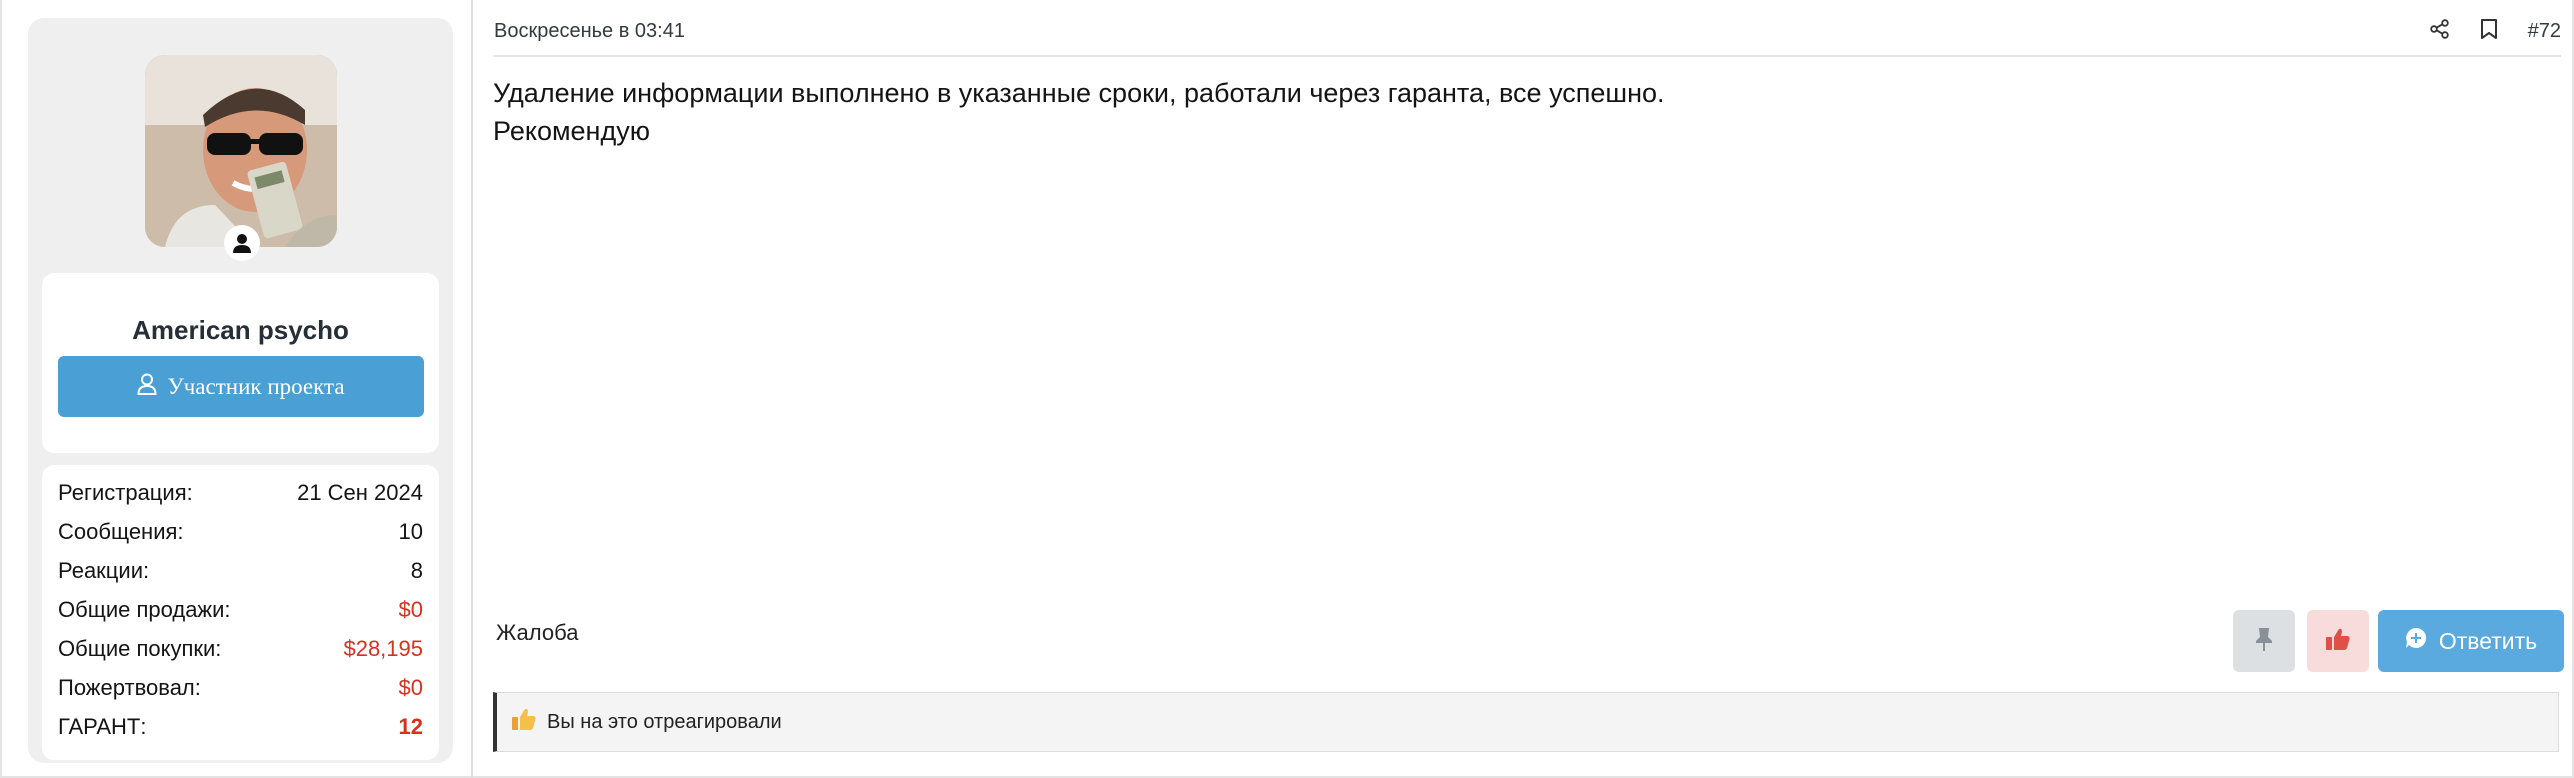  What do you see at coordinates (240, 571) in the screenshot?
I see `stat-row-reactions: Реакции: 8` at bounding box center [240, 571].